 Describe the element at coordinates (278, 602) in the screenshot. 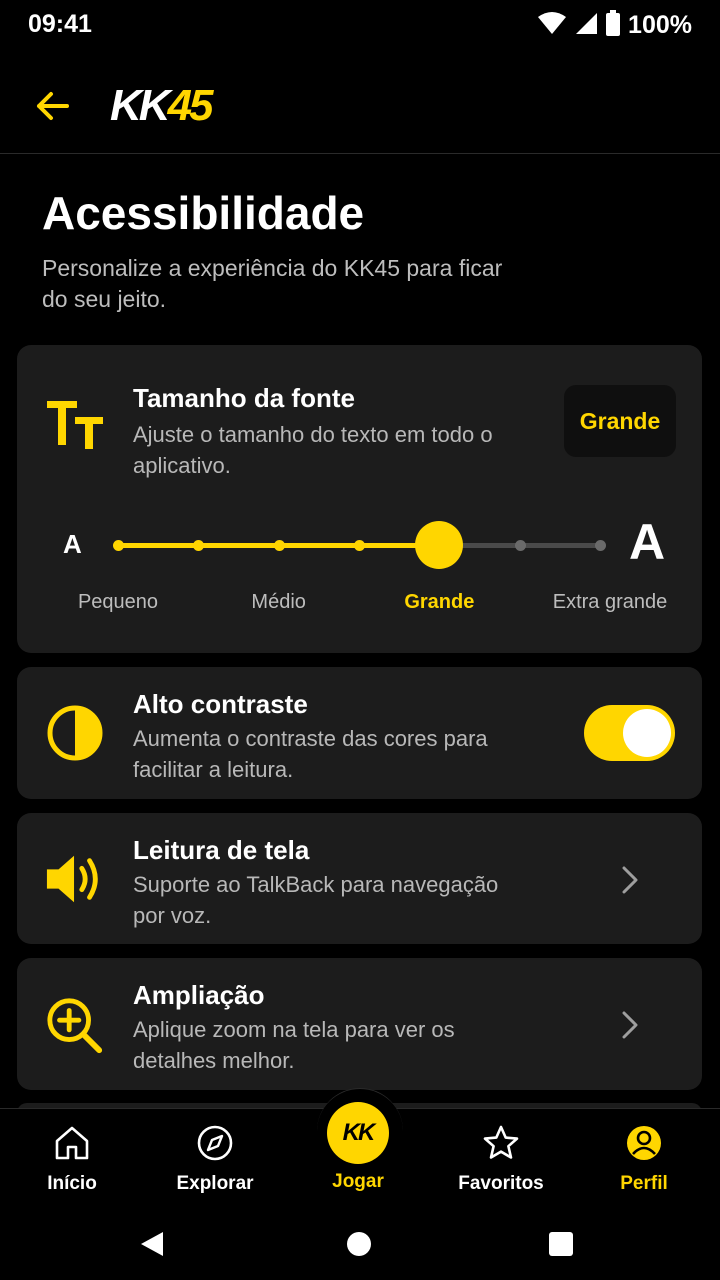

I see `level-label-medium: Médio` at that location.